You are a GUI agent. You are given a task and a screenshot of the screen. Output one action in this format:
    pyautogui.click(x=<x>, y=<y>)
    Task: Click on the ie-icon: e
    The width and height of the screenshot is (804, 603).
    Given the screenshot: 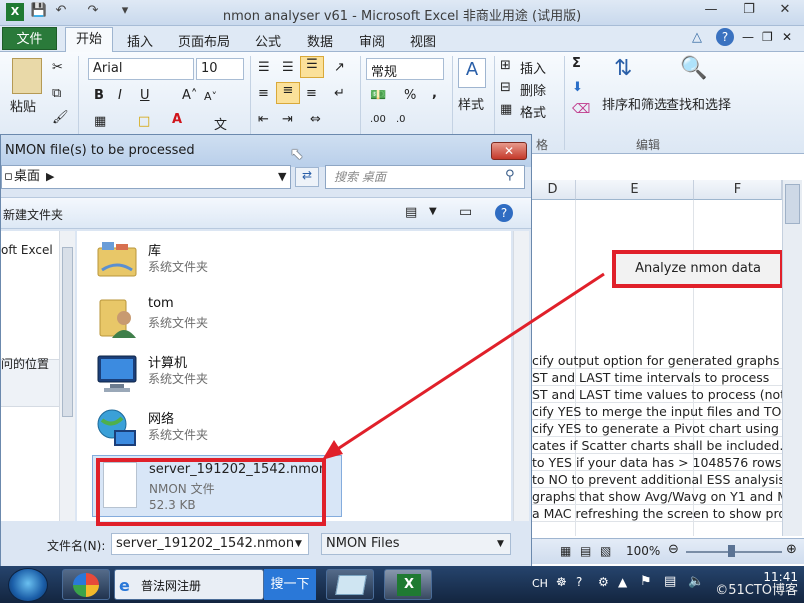 What is the action you would take?
    pyautogui.click(x=124, y=585)
    